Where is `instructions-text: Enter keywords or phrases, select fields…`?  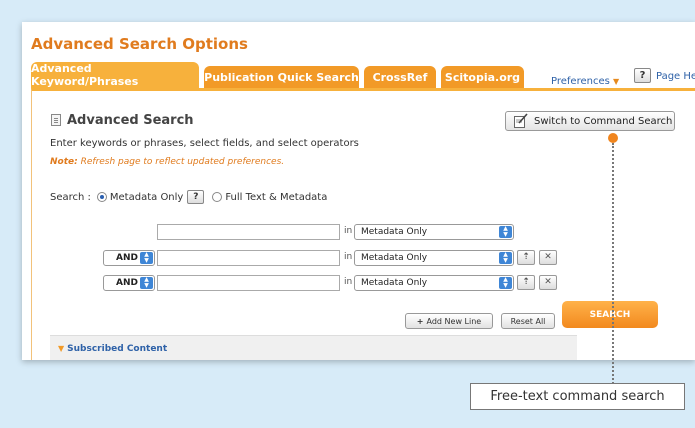
instructions-text: Enter keywords or phrases, select fields… is located at coordinates (204, 143).